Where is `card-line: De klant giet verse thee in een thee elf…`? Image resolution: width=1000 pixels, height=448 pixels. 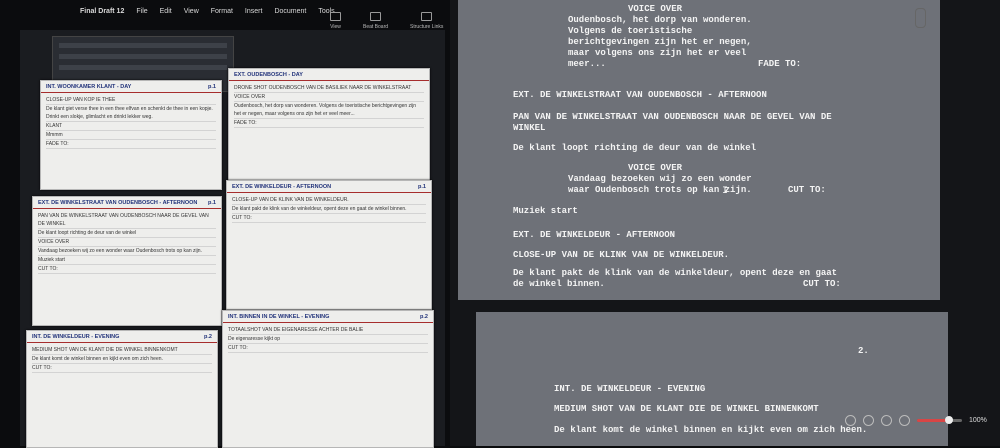
card-line: De klant giet verse thee in een thee elf… is located at coordinates (131, 113).